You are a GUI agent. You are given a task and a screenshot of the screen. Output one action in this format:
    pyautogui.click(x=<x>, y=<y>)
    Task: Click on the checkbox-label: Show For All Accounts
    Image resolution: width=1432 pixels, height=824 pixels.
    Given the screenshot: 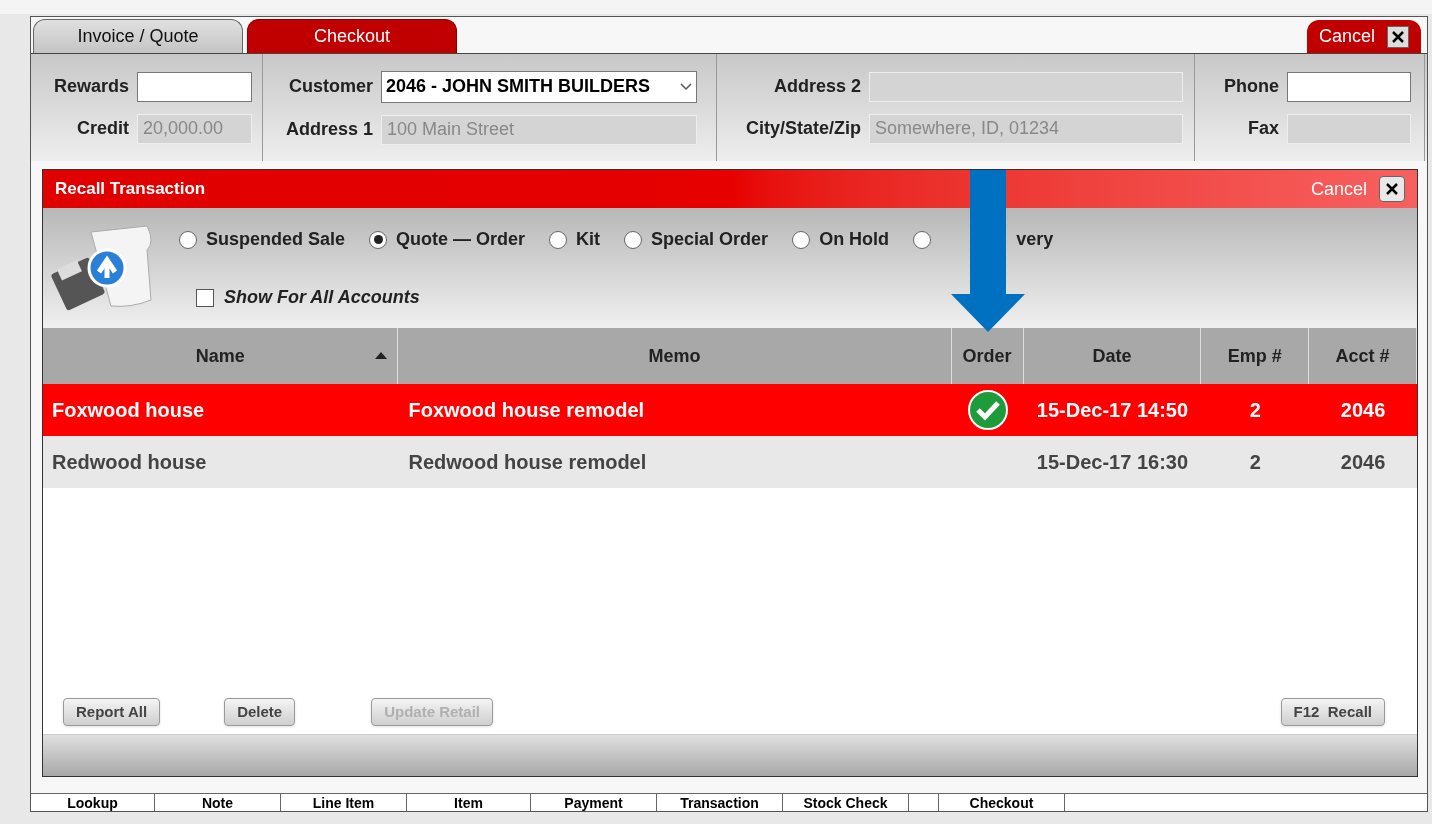 What is the action you would take?
    pyautogui.click(x=322, y=297)
    